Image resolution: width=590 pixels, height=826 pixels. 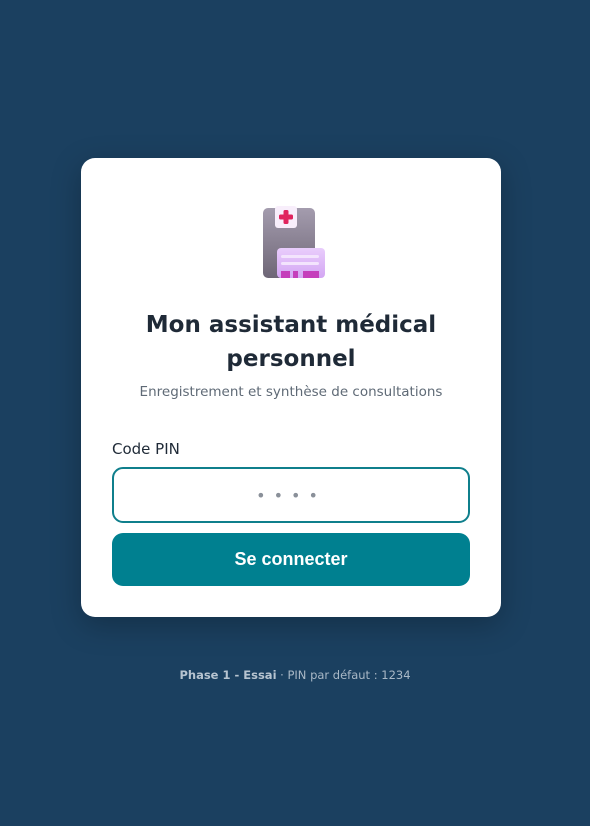 I want to click on phase-label: Phase 1 - Essai, so click(x=228, y=675).